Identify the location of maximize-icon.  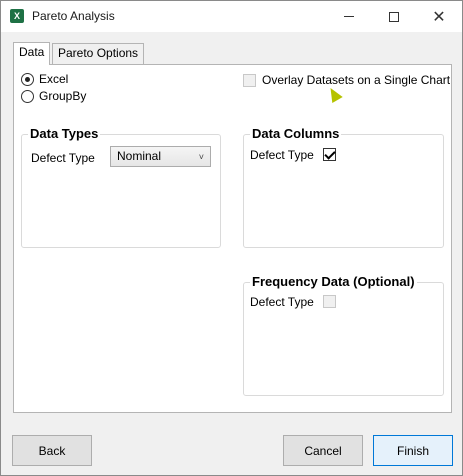
(394, 16).